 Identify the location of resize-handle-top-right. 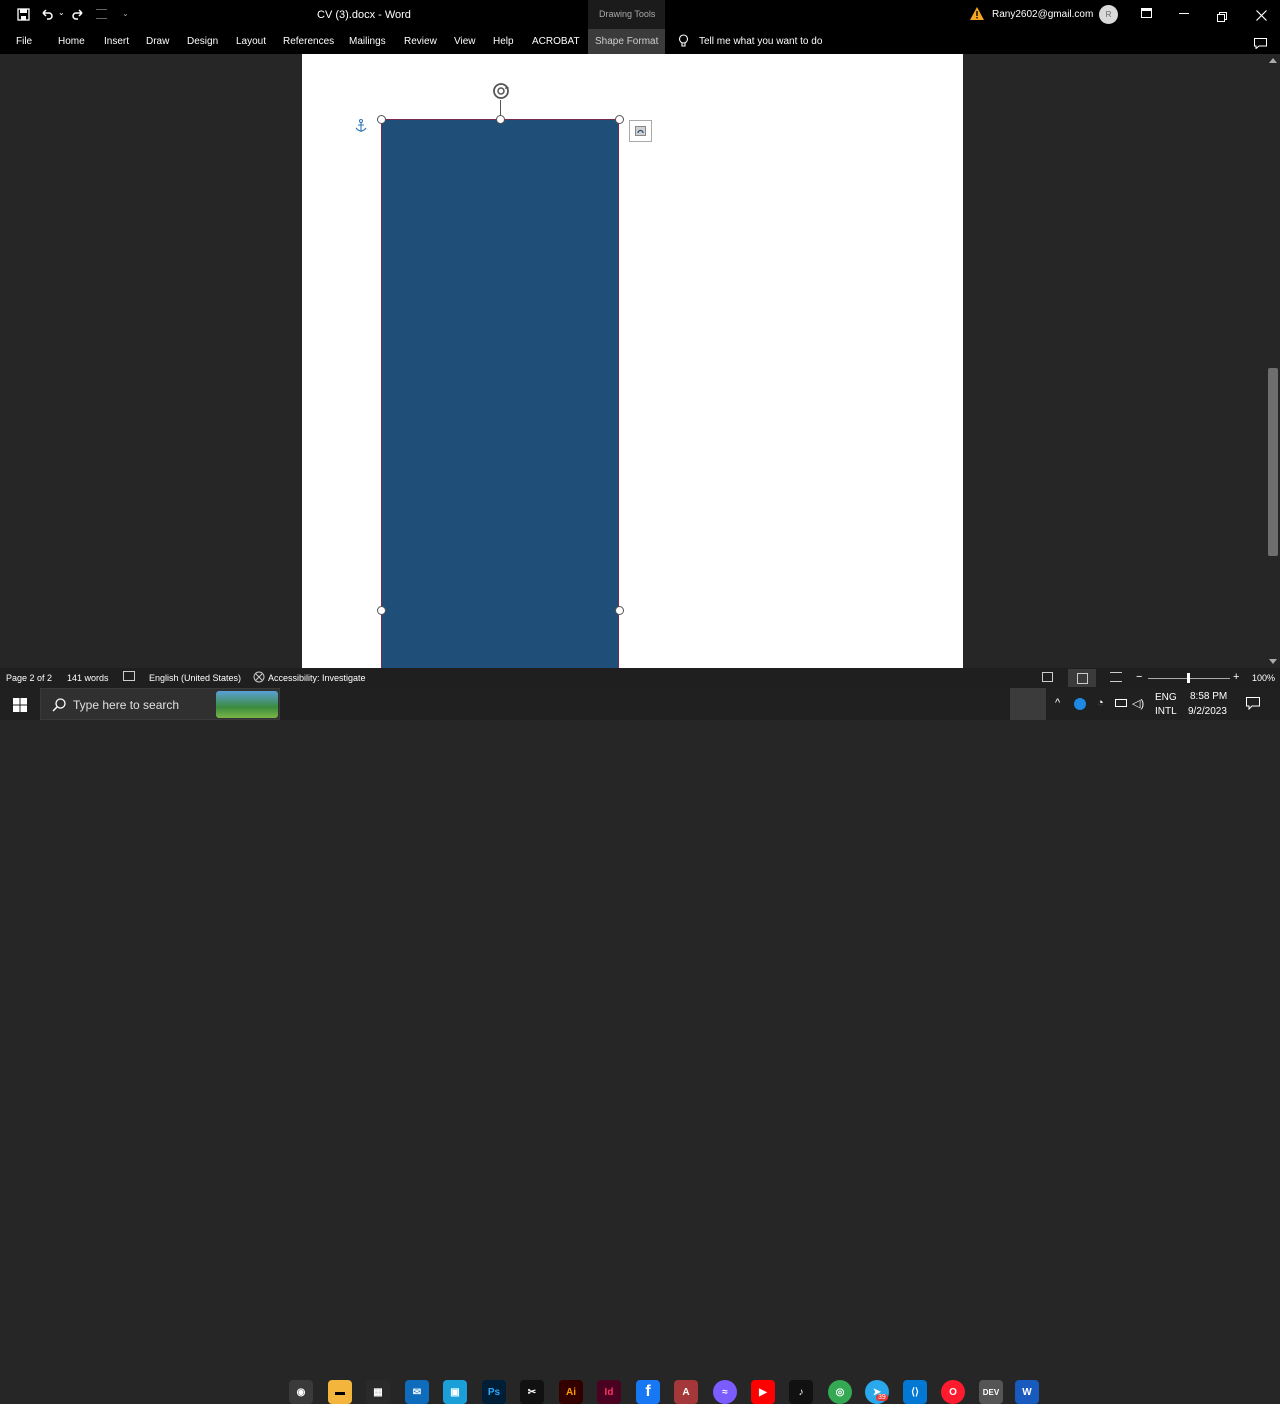
(619, 119).